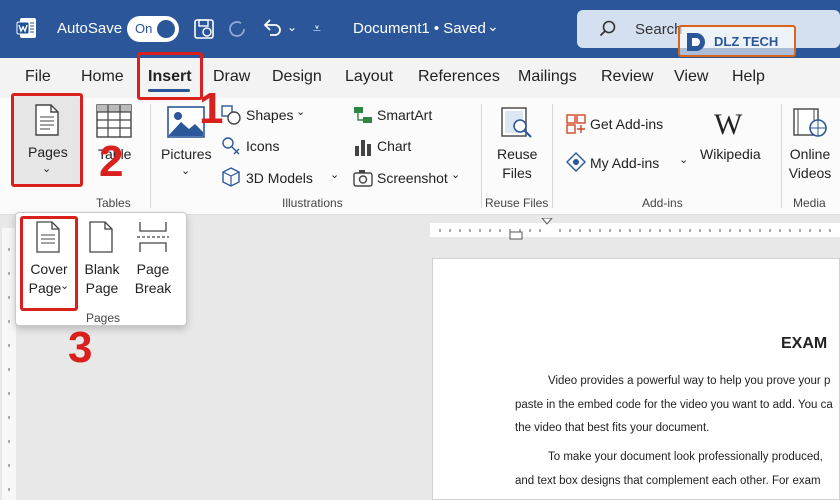  What do you see at coordinates (626, 124) in the screenshot?
I see `get-addins-button: Get Add-ins` at bounding box center [626, 124].